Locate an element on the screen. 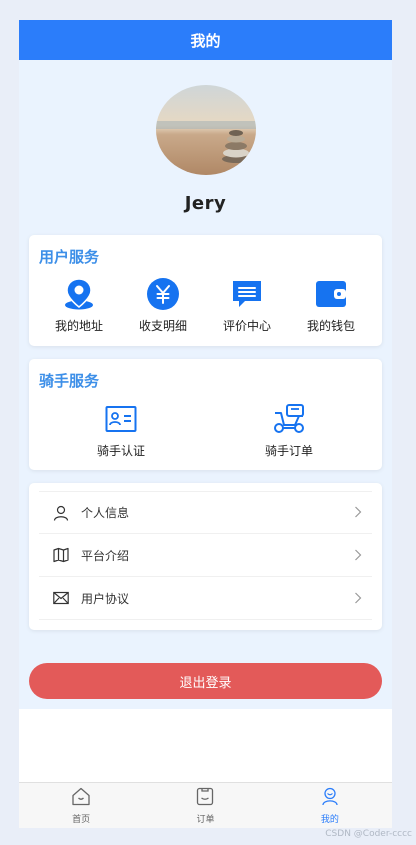  service-my-address: 我的地址 is located at coordinates (79, 305).